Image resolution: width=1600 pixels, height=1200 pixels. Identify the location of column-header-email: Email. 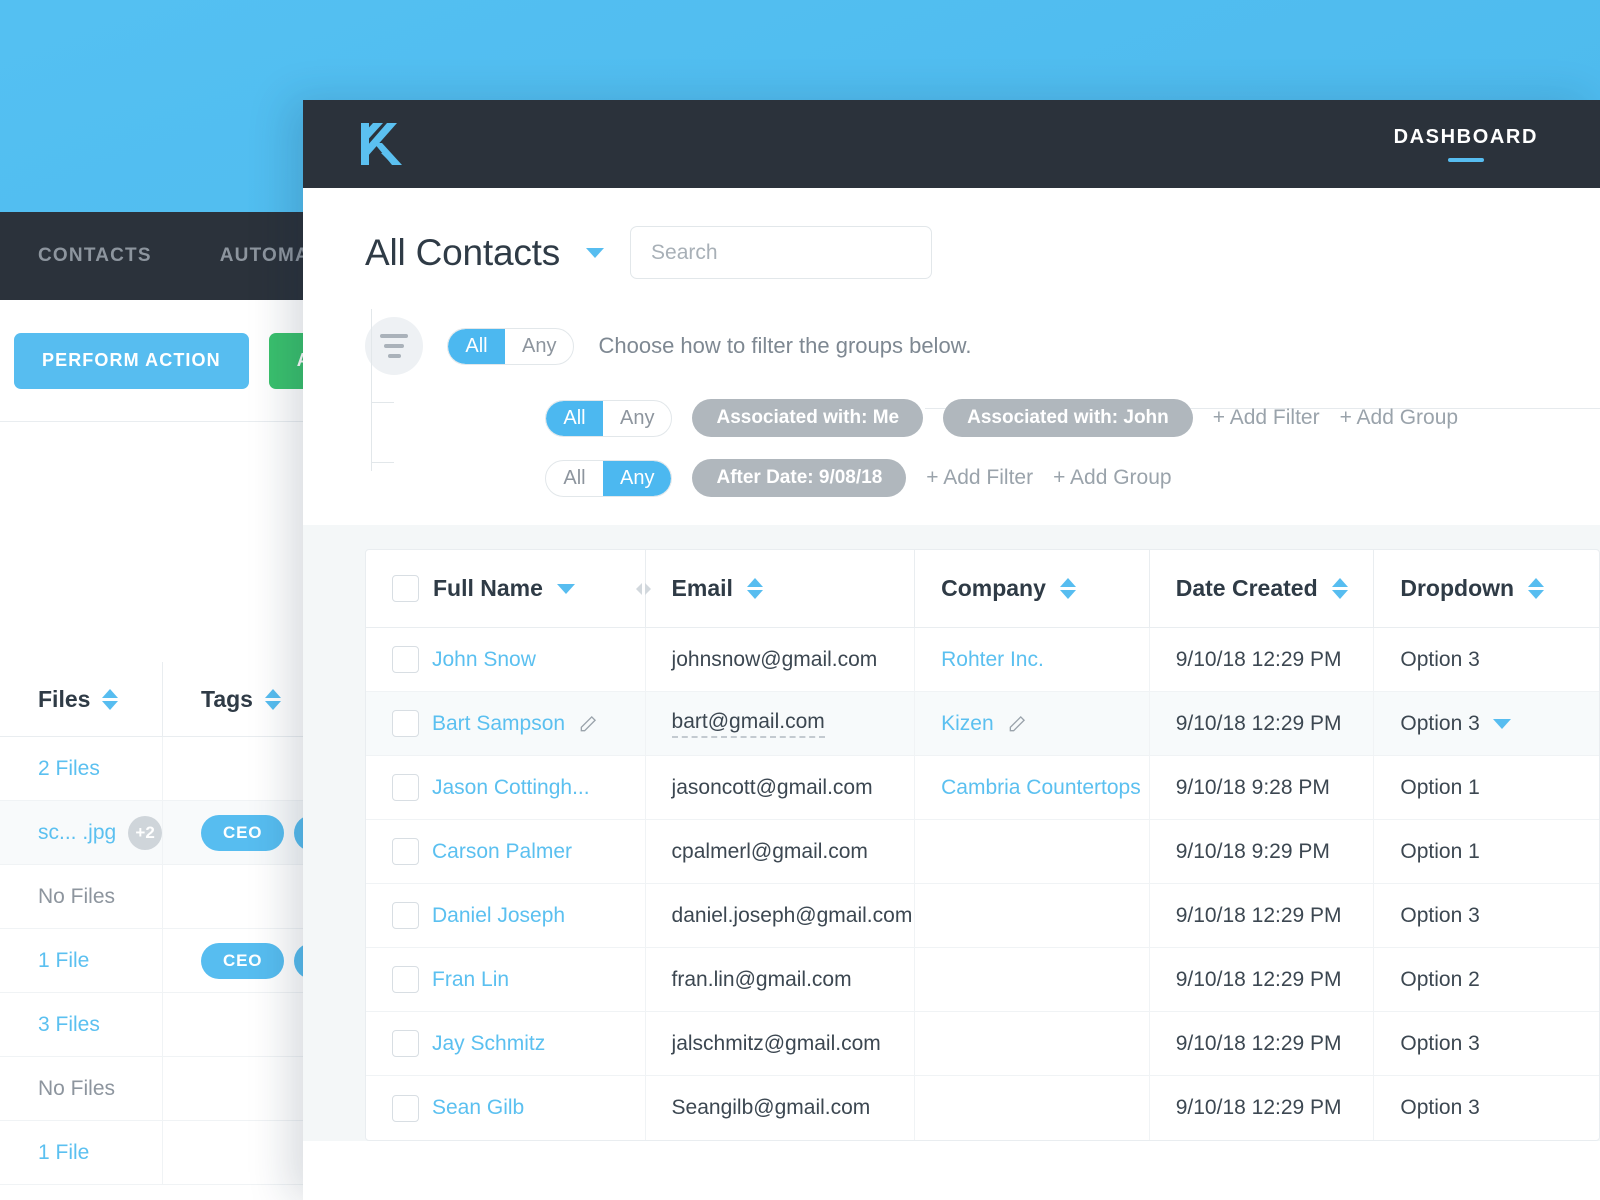
(775, 588).